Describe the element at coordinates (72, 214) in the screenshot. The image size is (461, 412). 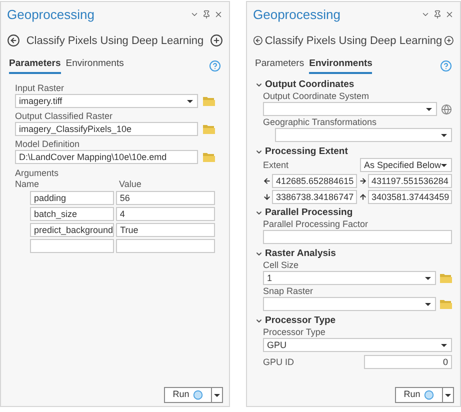
I see `input-field: batch_size` at that location.